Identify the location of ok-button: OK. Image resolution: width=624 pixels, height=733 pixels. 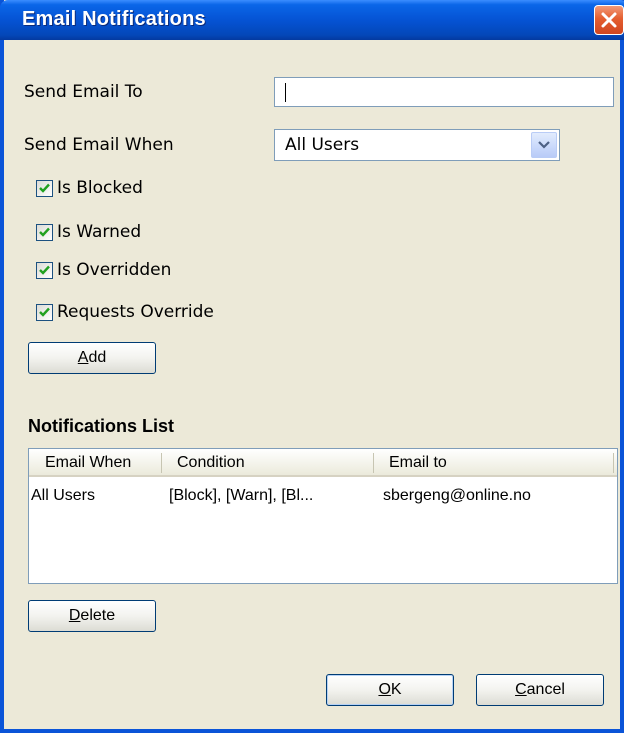
(390, 690).